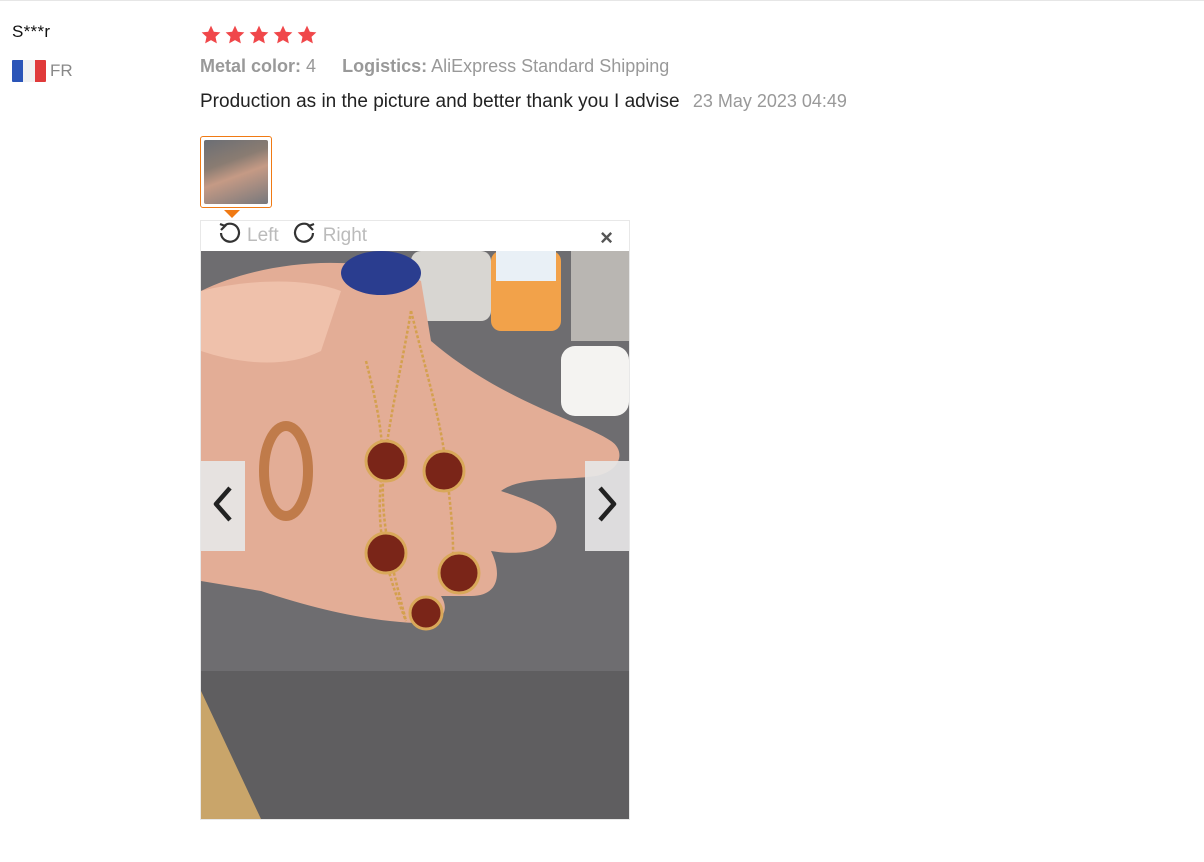 The width and height of the screenshot is (1204, 862). I want to click on thumbnail-image, so click(236, 172).